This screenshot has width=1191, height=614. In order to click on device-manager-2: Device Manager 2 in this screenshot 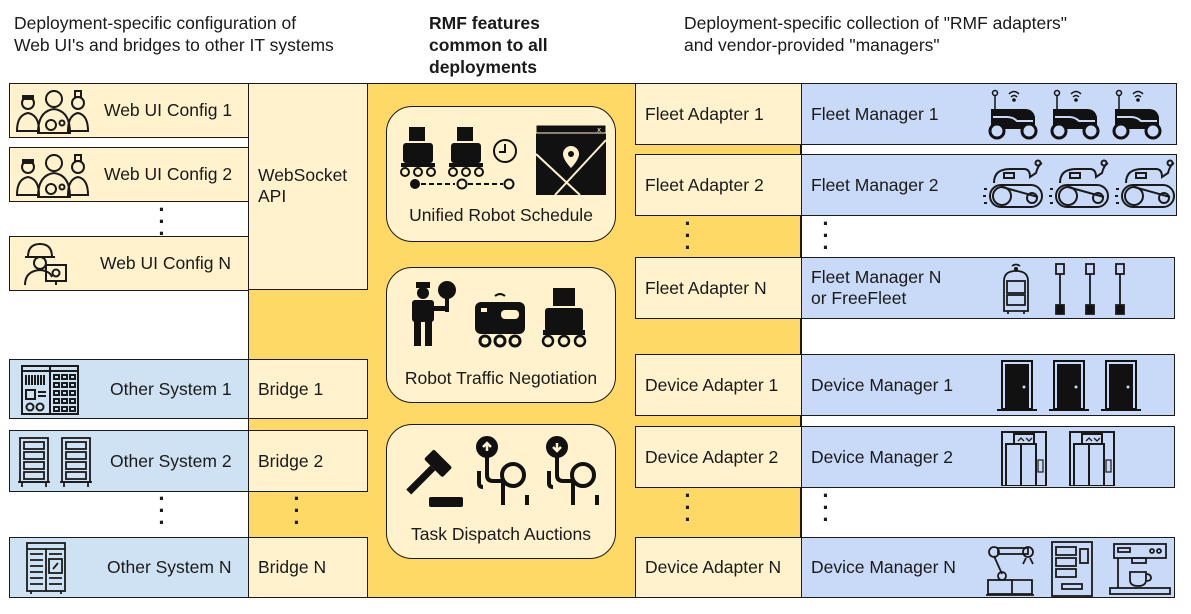, I will do `click(988, 457)`.